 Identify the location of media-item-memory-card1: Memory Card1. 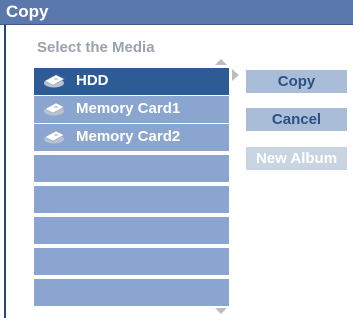
(131, 109).